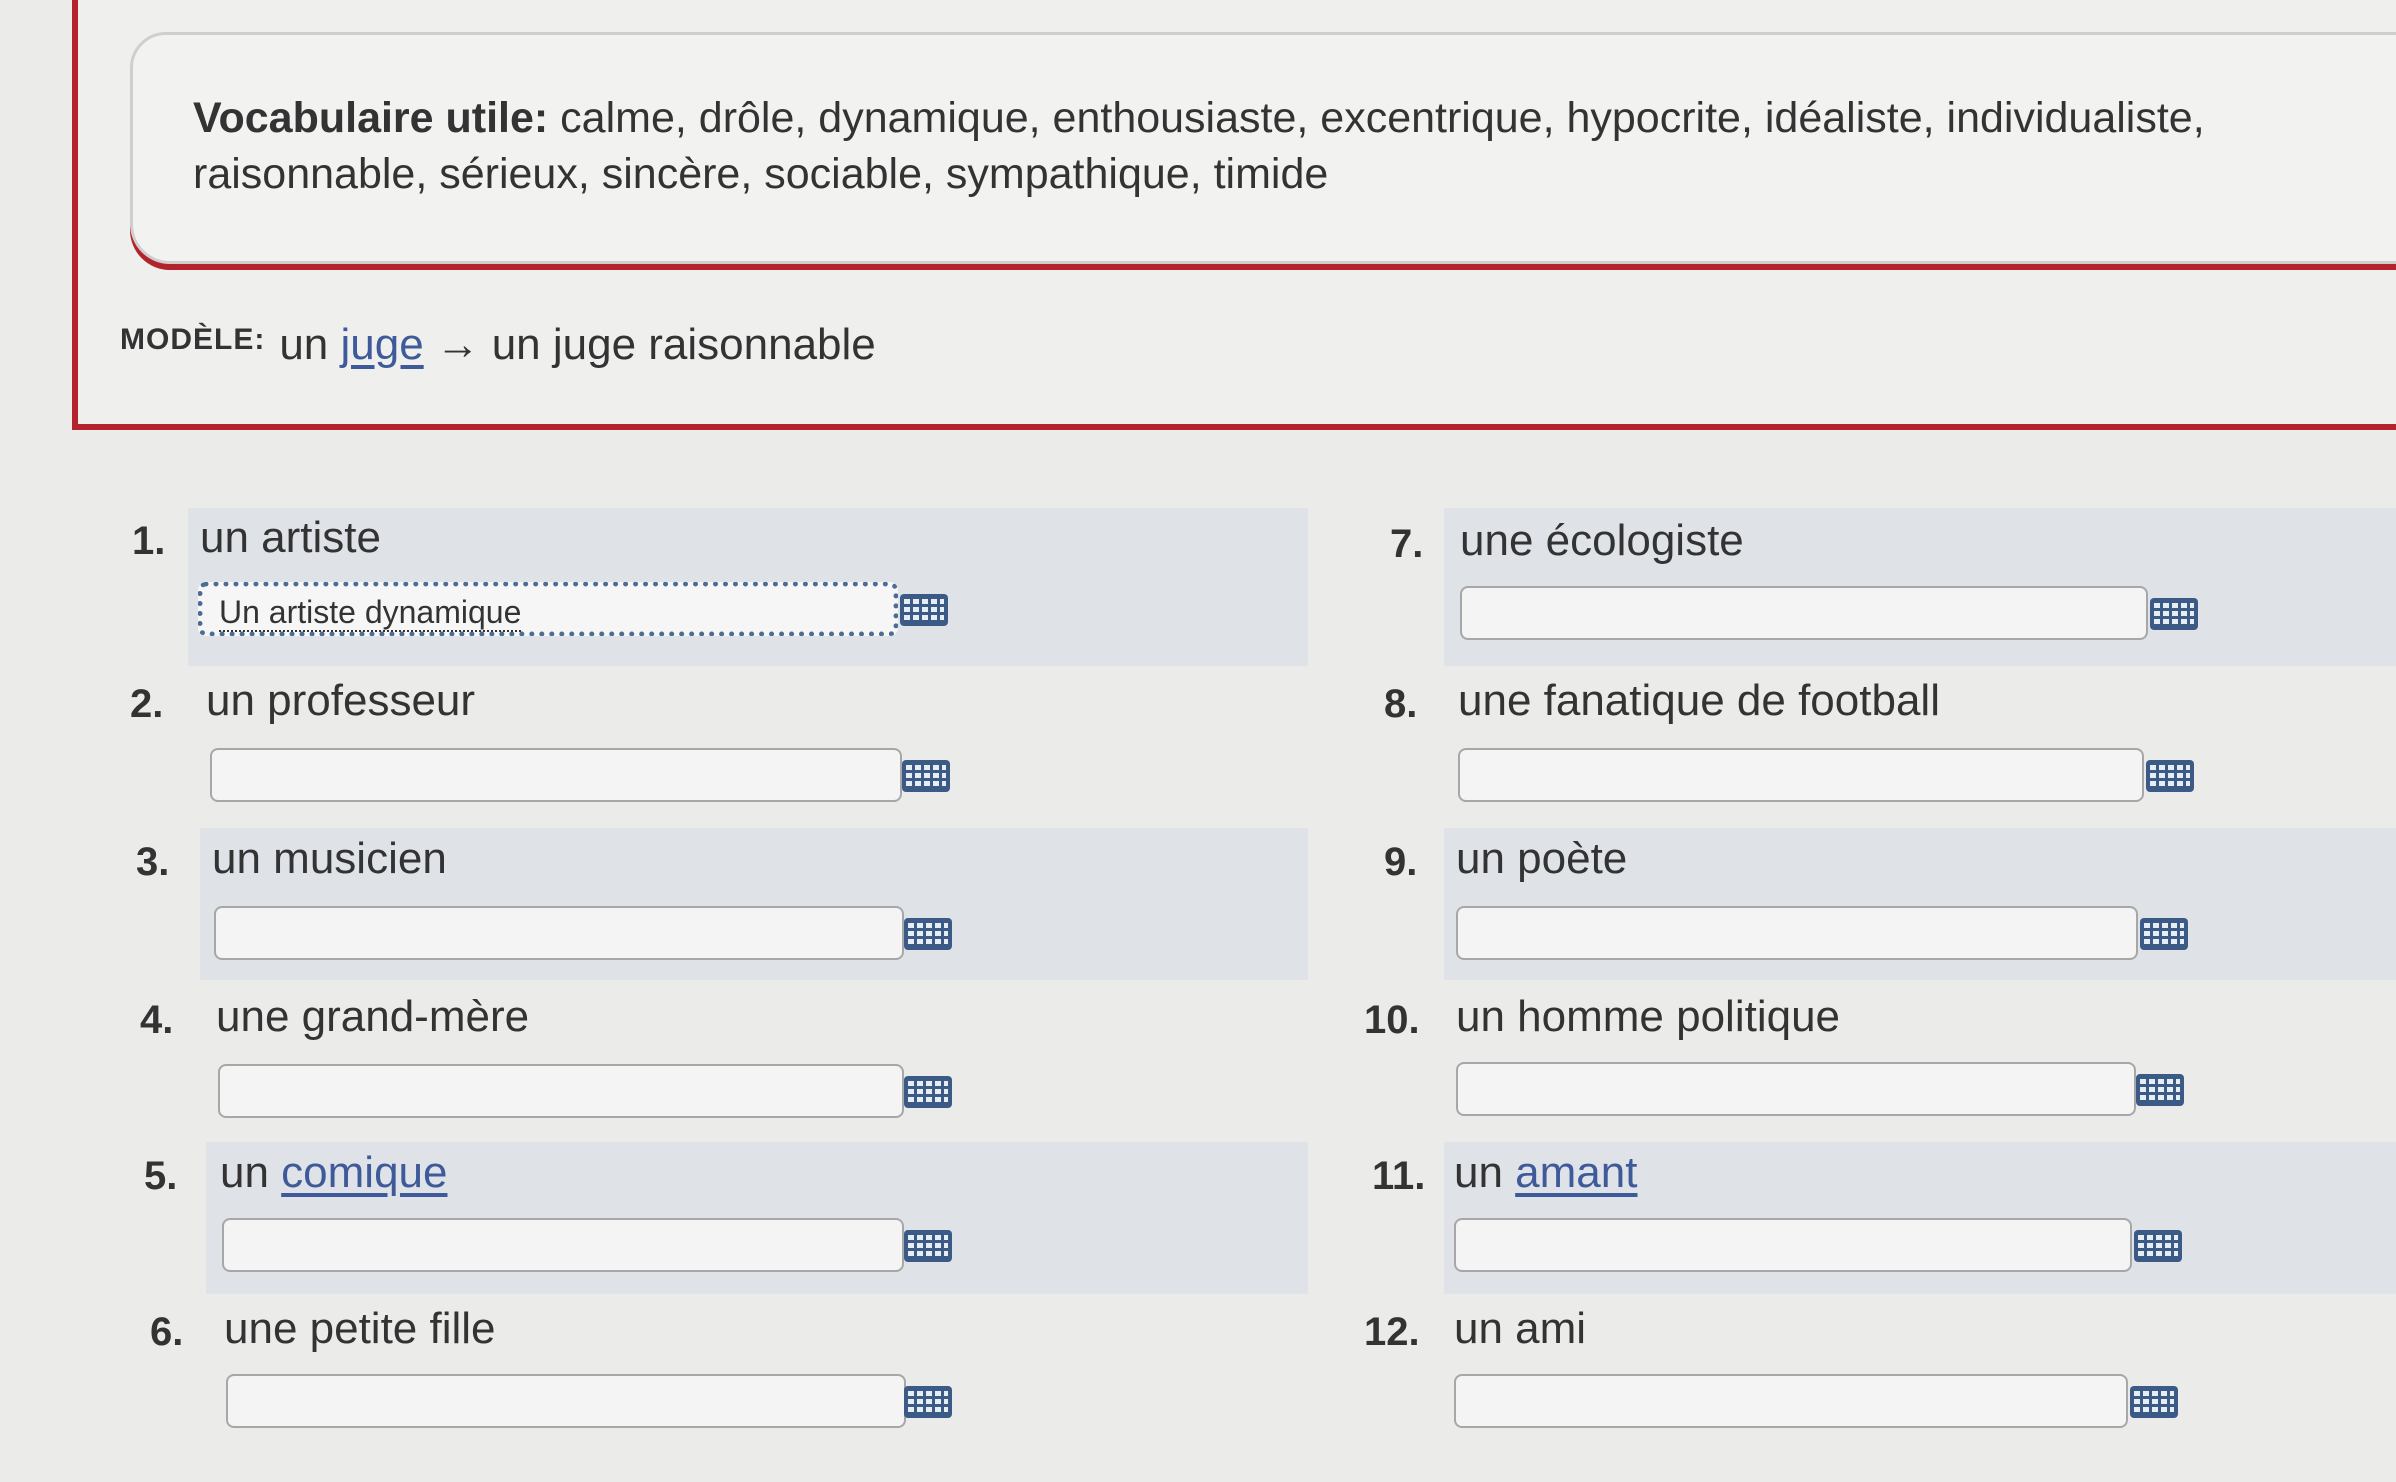 The image size is (2396, 1482). I want to click on item-noun: homme politique, so click(1679, 1016).